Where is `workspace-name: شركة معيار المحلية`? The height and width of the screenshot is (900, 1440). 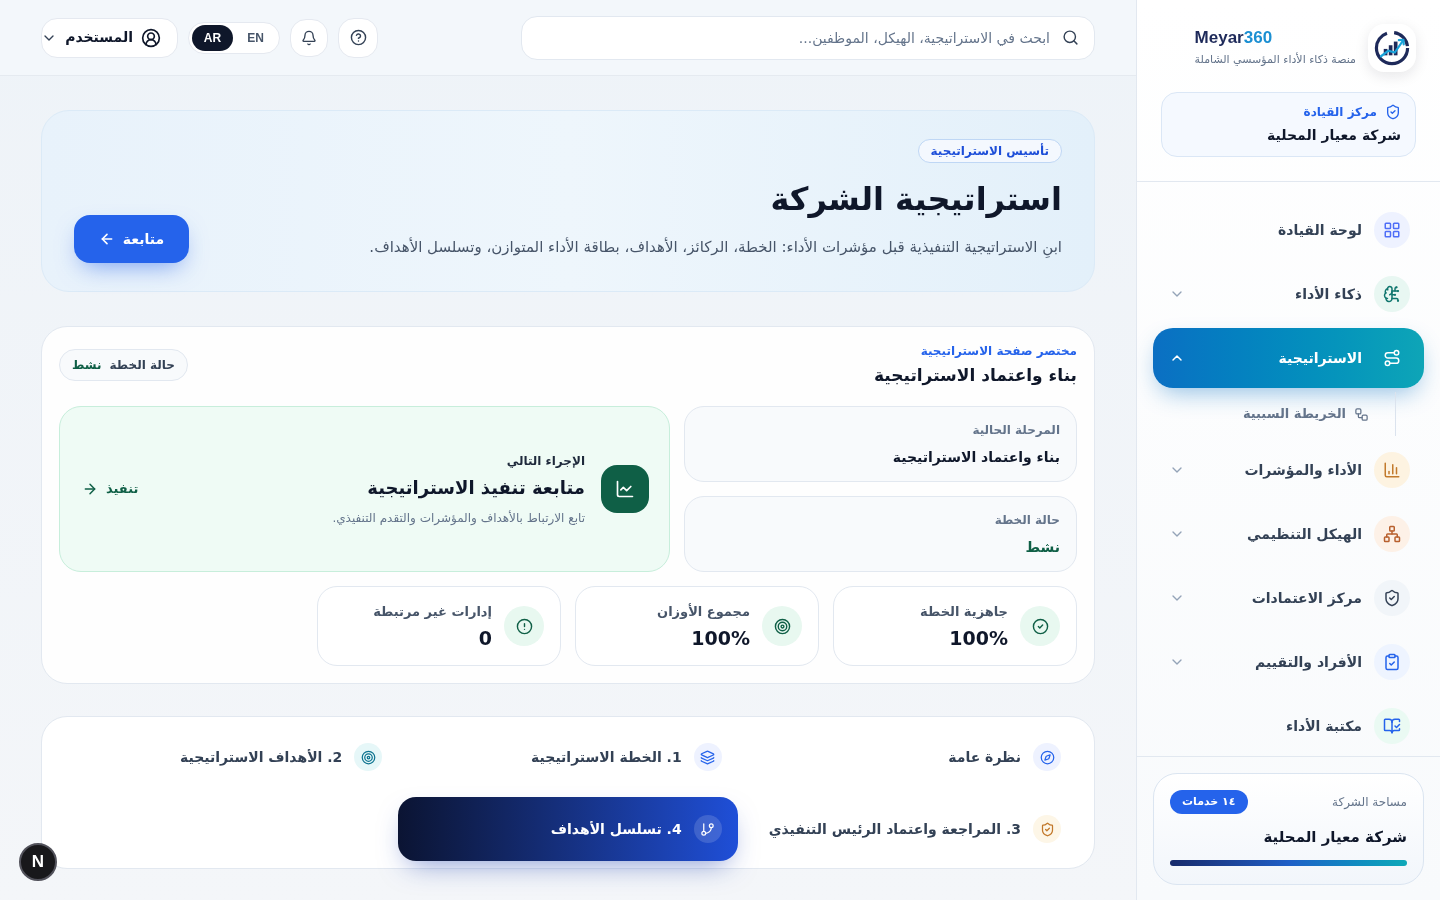
workspace-name: شركة معيار المحلية is located at coordinates (1334, 837).